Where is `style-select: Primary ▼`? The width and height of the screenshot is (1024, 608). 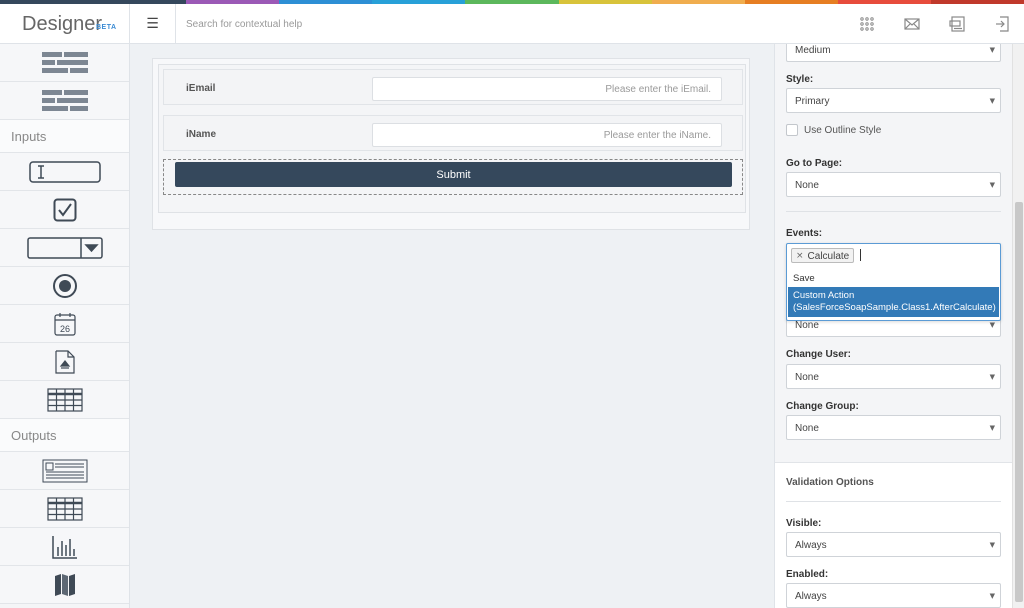 style-select: Primary ▼ is located at coordinates (893, 100).